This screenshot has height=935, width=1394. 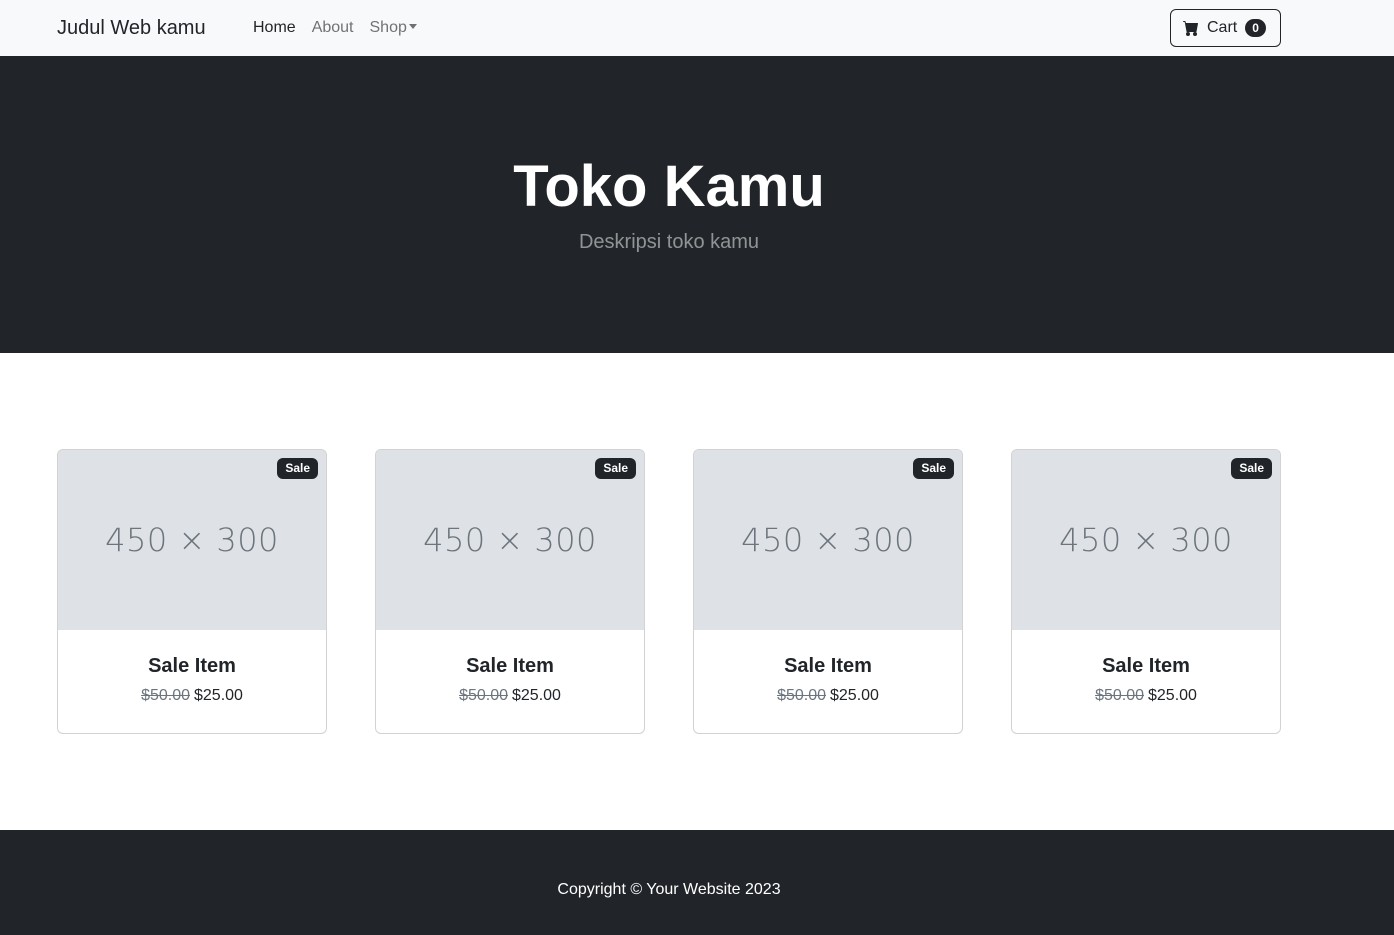 What do you see at coordinates (131, 28) in the screenshot?
I see `brand-link: Judul Web kamu` at bounding box center [131, 28].